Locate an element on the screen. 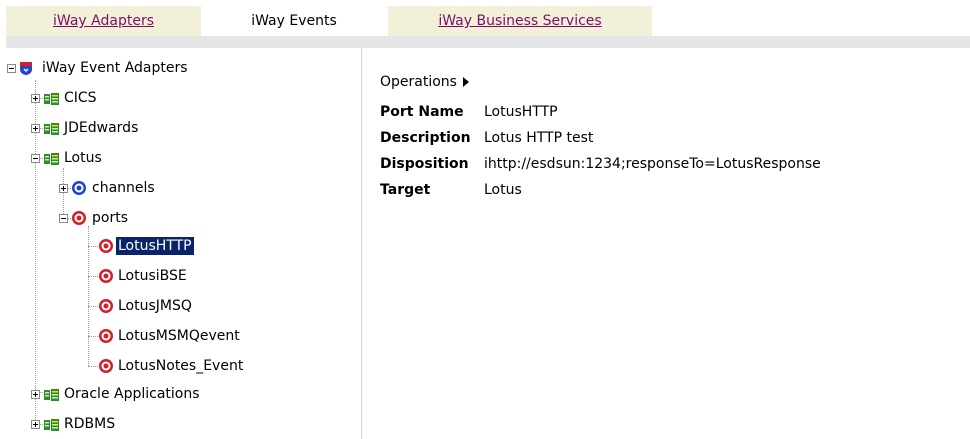 The image size is (970, 439). tree-item-label: CICS is located at coordinates (80, 98).